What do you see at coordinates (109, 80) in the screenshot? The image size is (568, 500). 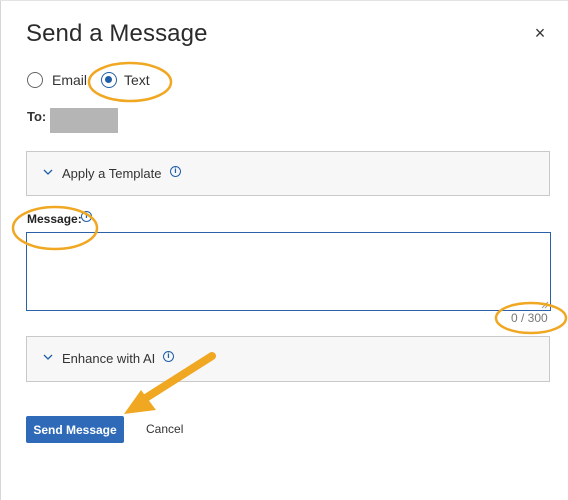 I see `text-radio` at bounding box center [109, 80].